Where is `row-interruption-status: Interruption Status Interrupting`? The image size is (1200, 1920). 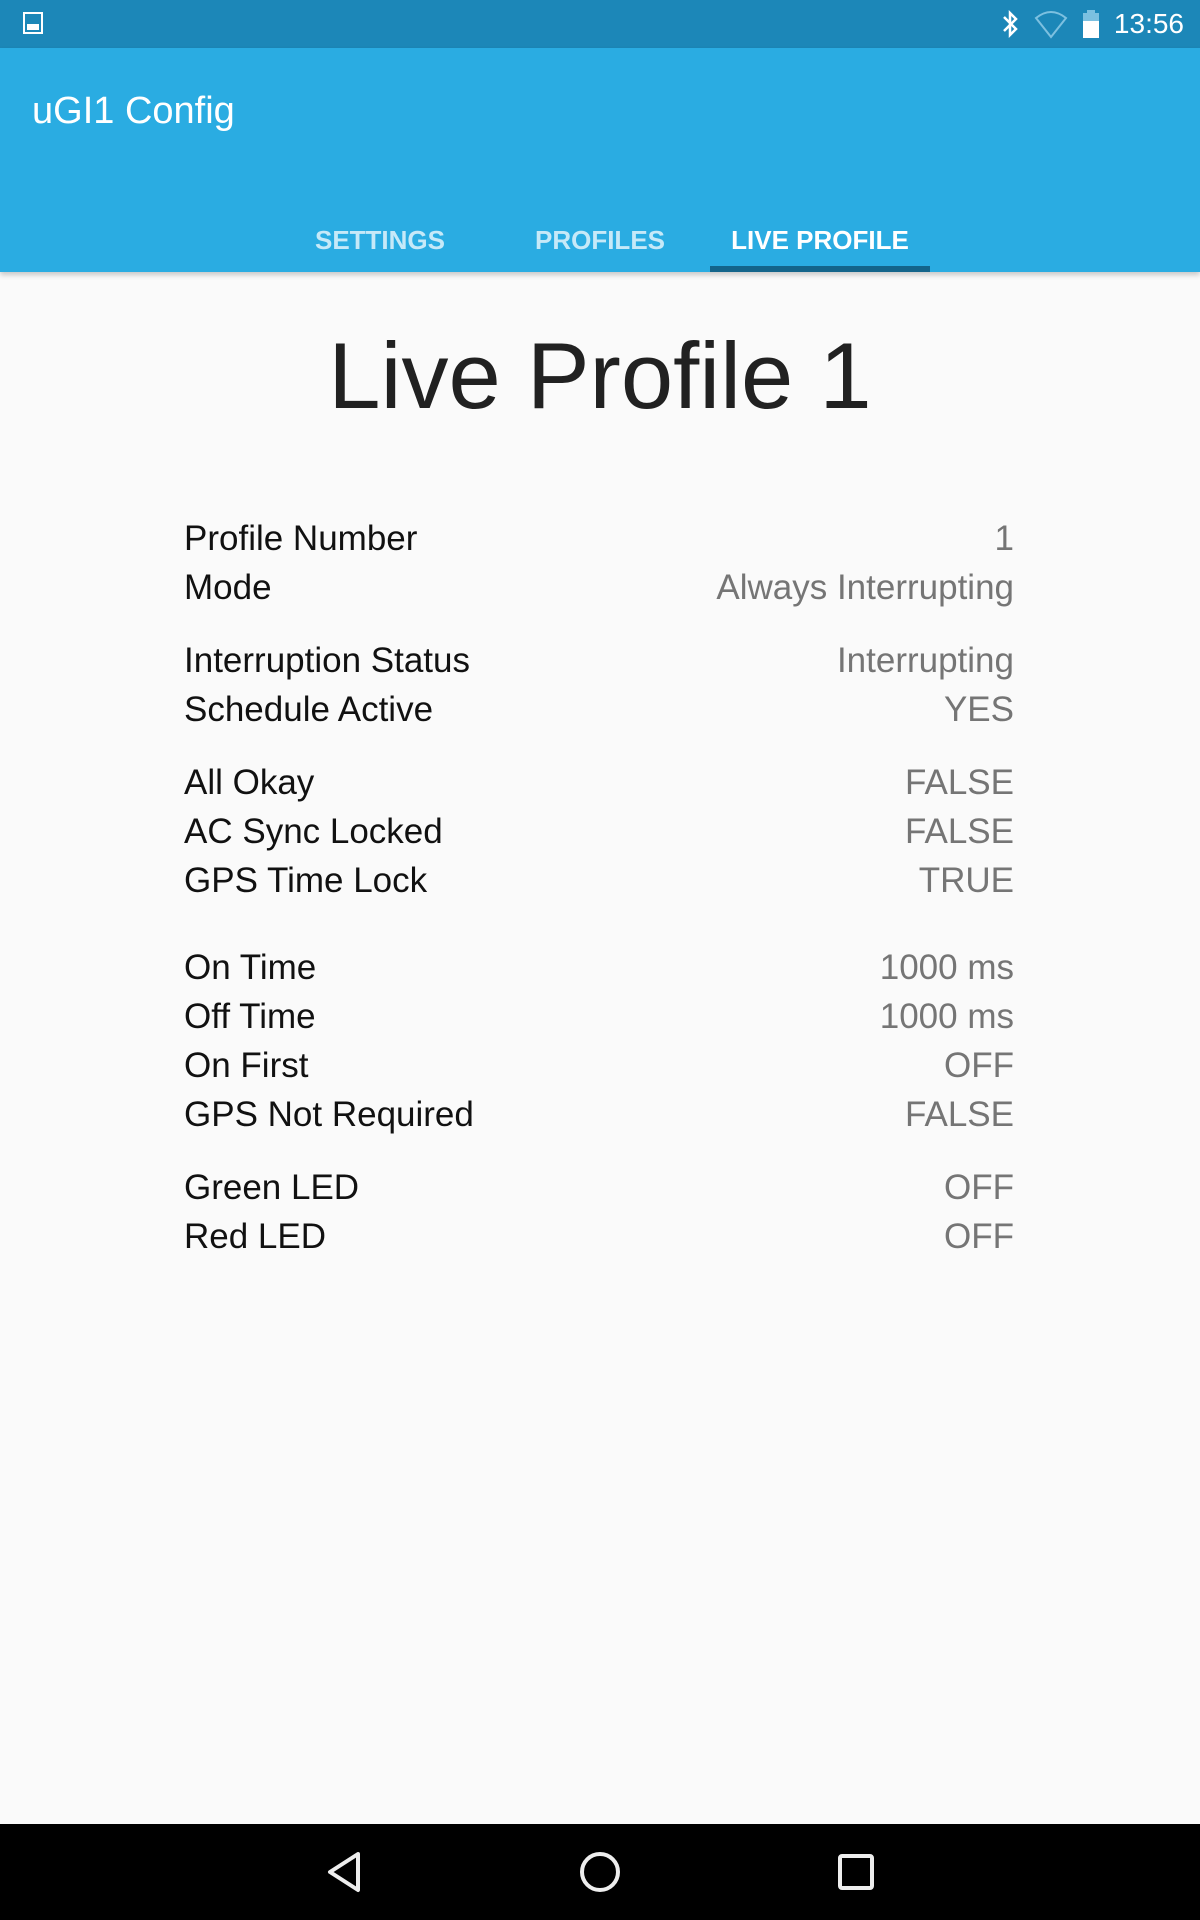 row-interruption-status: Interruption Status Interrupting is located at coordinates (599, 661).